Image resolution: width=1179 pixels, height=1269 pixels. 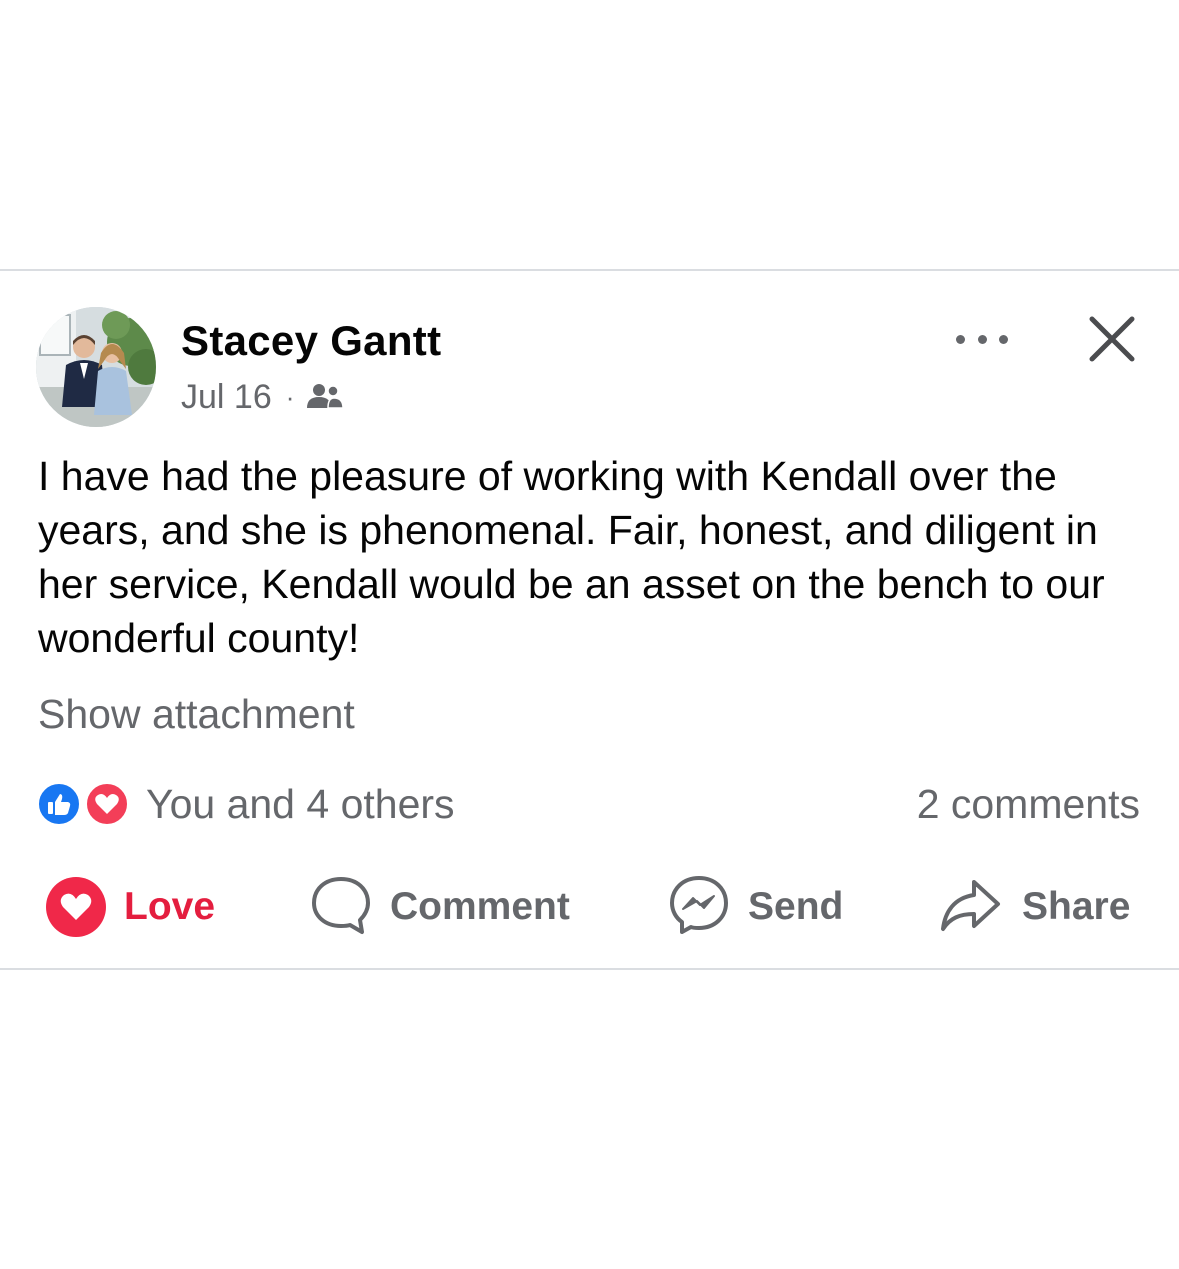 What do you see at coordinates (59, 804) in the screenshot?
I see `like-reaction-icon` at bounding box center [59, 804].